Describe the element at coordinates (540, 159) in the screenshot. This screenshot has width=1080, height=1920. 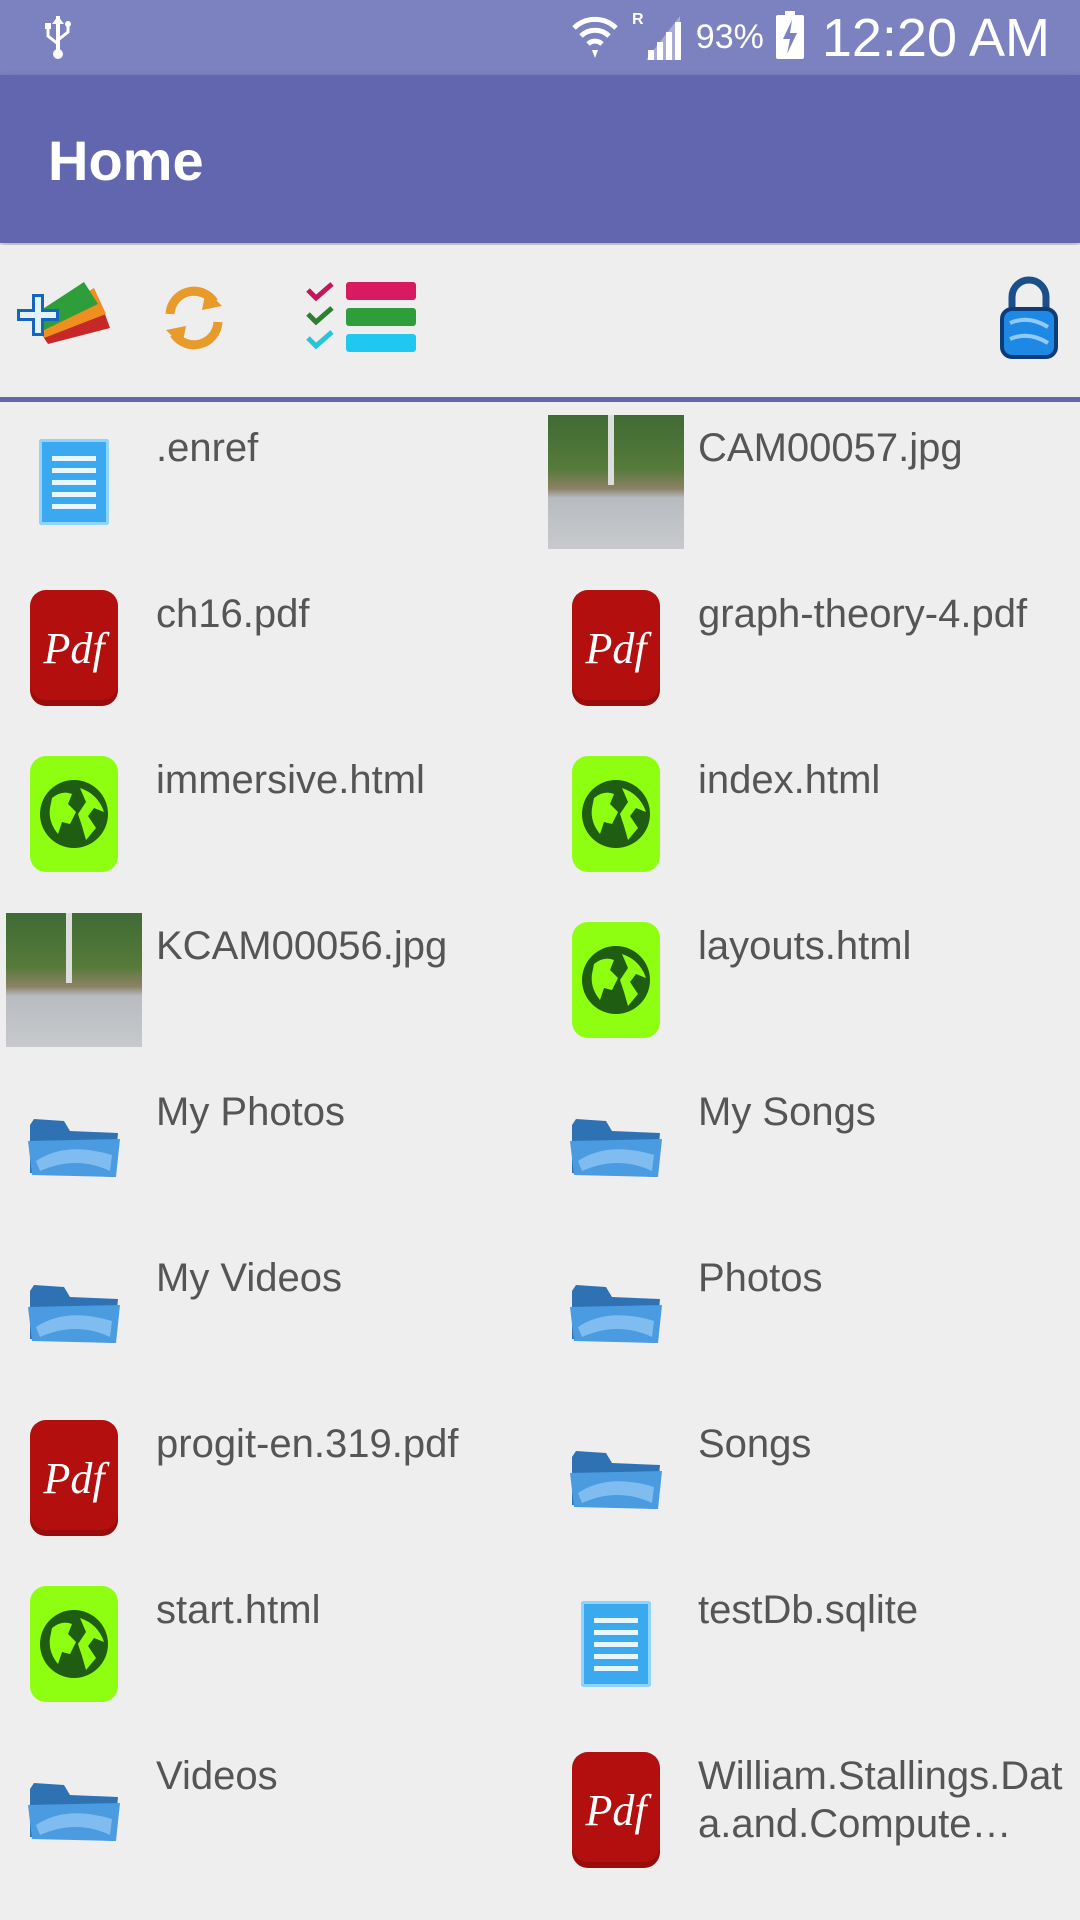
I see `app-bar: Home` at that location.